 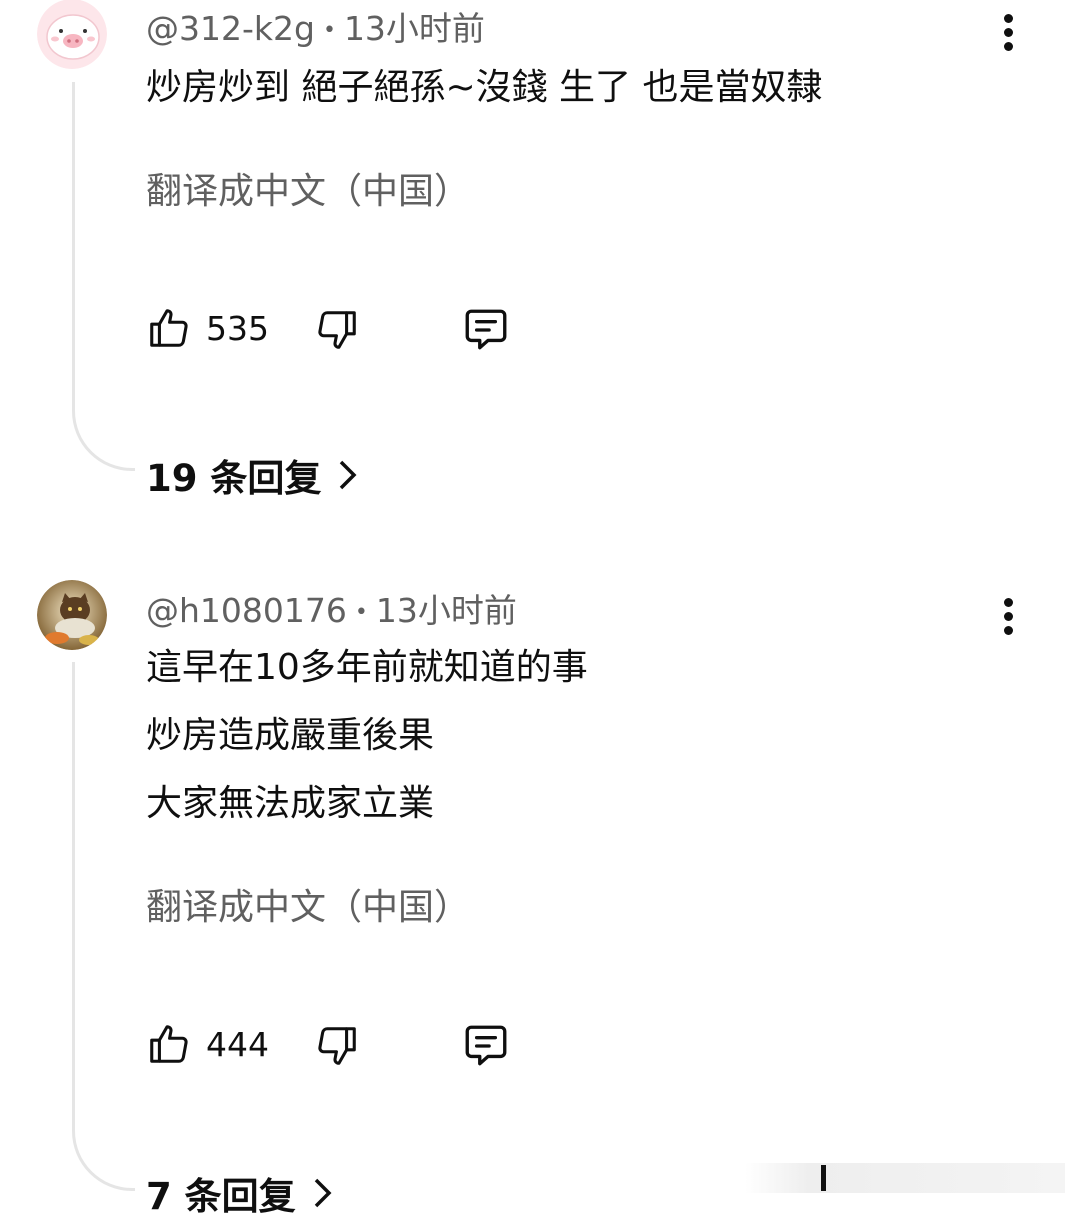 I want to click on view-replies-link: 7 条回复, so click(x=240, y=1193).